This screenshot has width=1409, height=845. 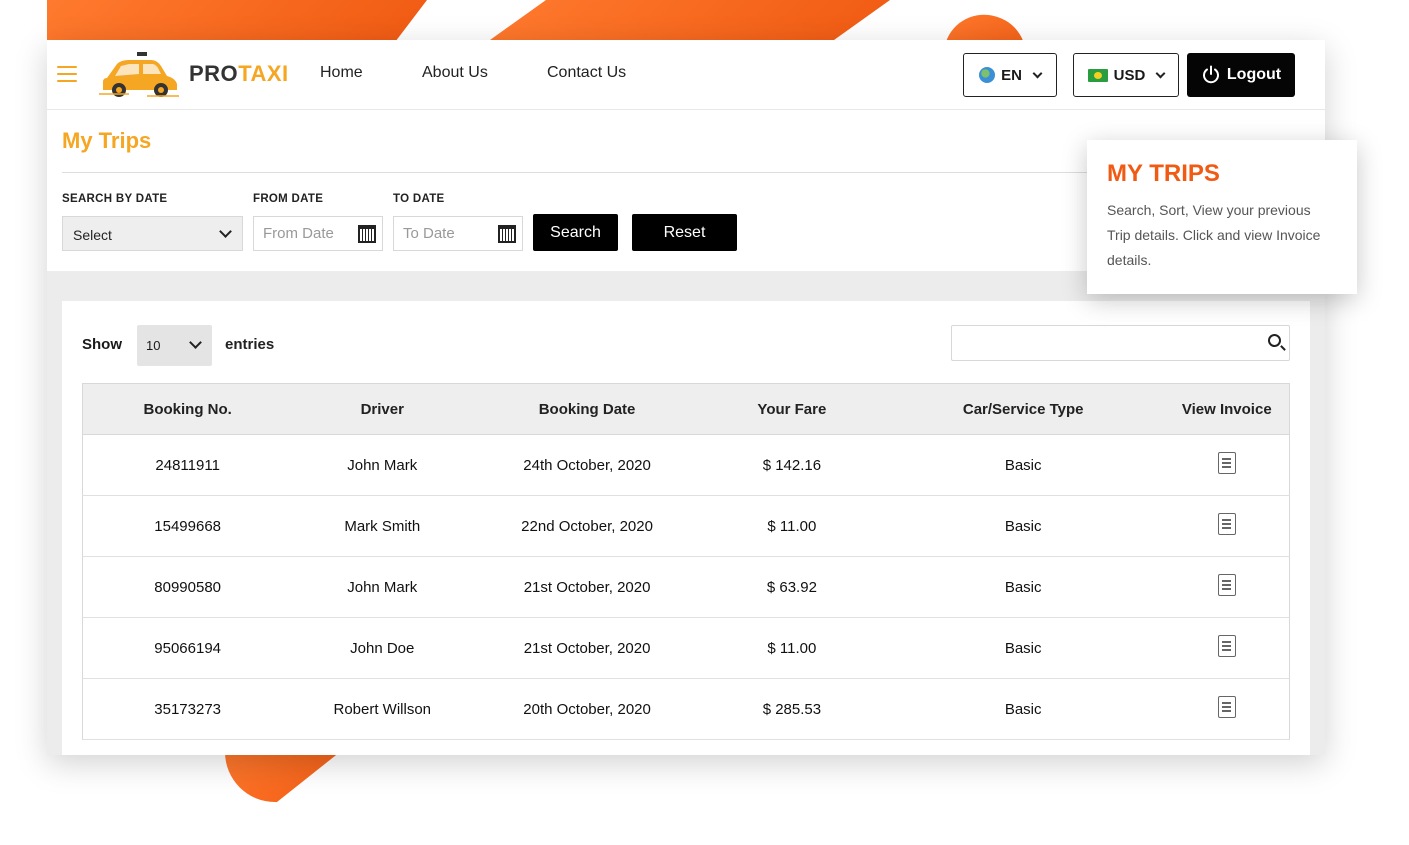 I want to click on col-header-service-type: Car/Service Type, so click(x=1023, y=409).